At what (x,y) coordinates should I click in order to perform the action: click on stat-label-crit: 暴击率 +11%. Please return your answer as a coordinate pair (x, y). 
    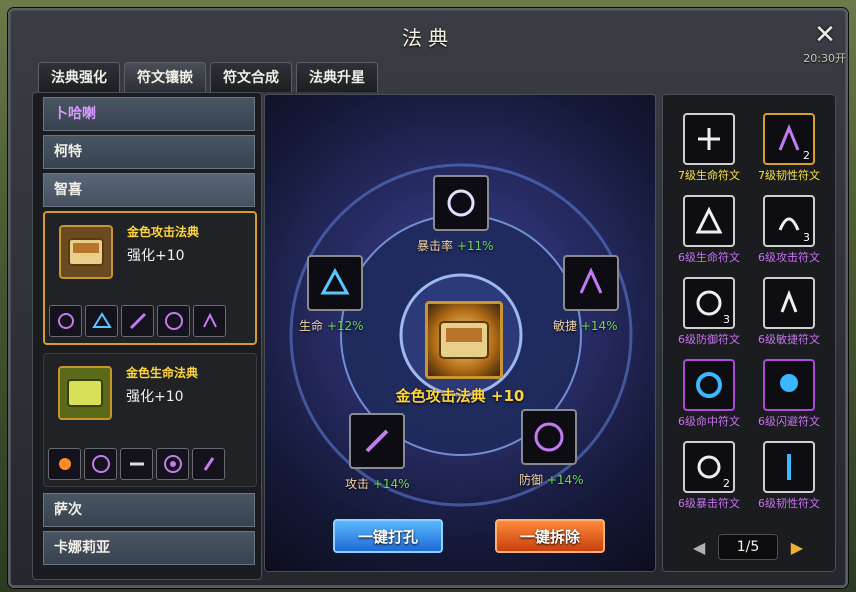
    Looking at the image, I should click on (455, 246).